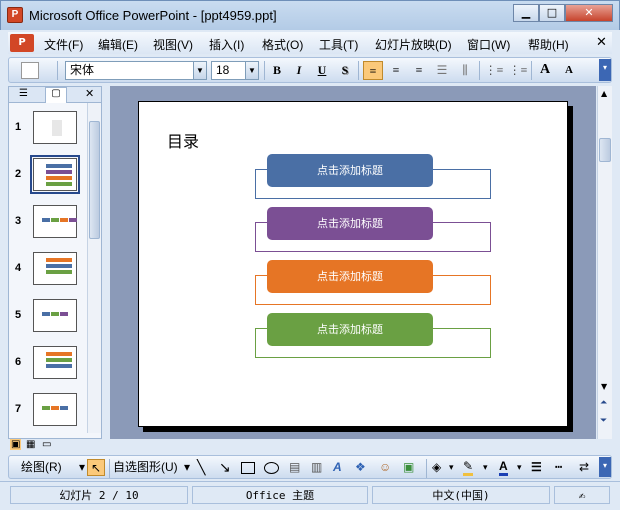 The image size is (620, 510). Describe the element at coordinates (503, 467) in the screenshot. I see `font-color-icon: A` at that location.